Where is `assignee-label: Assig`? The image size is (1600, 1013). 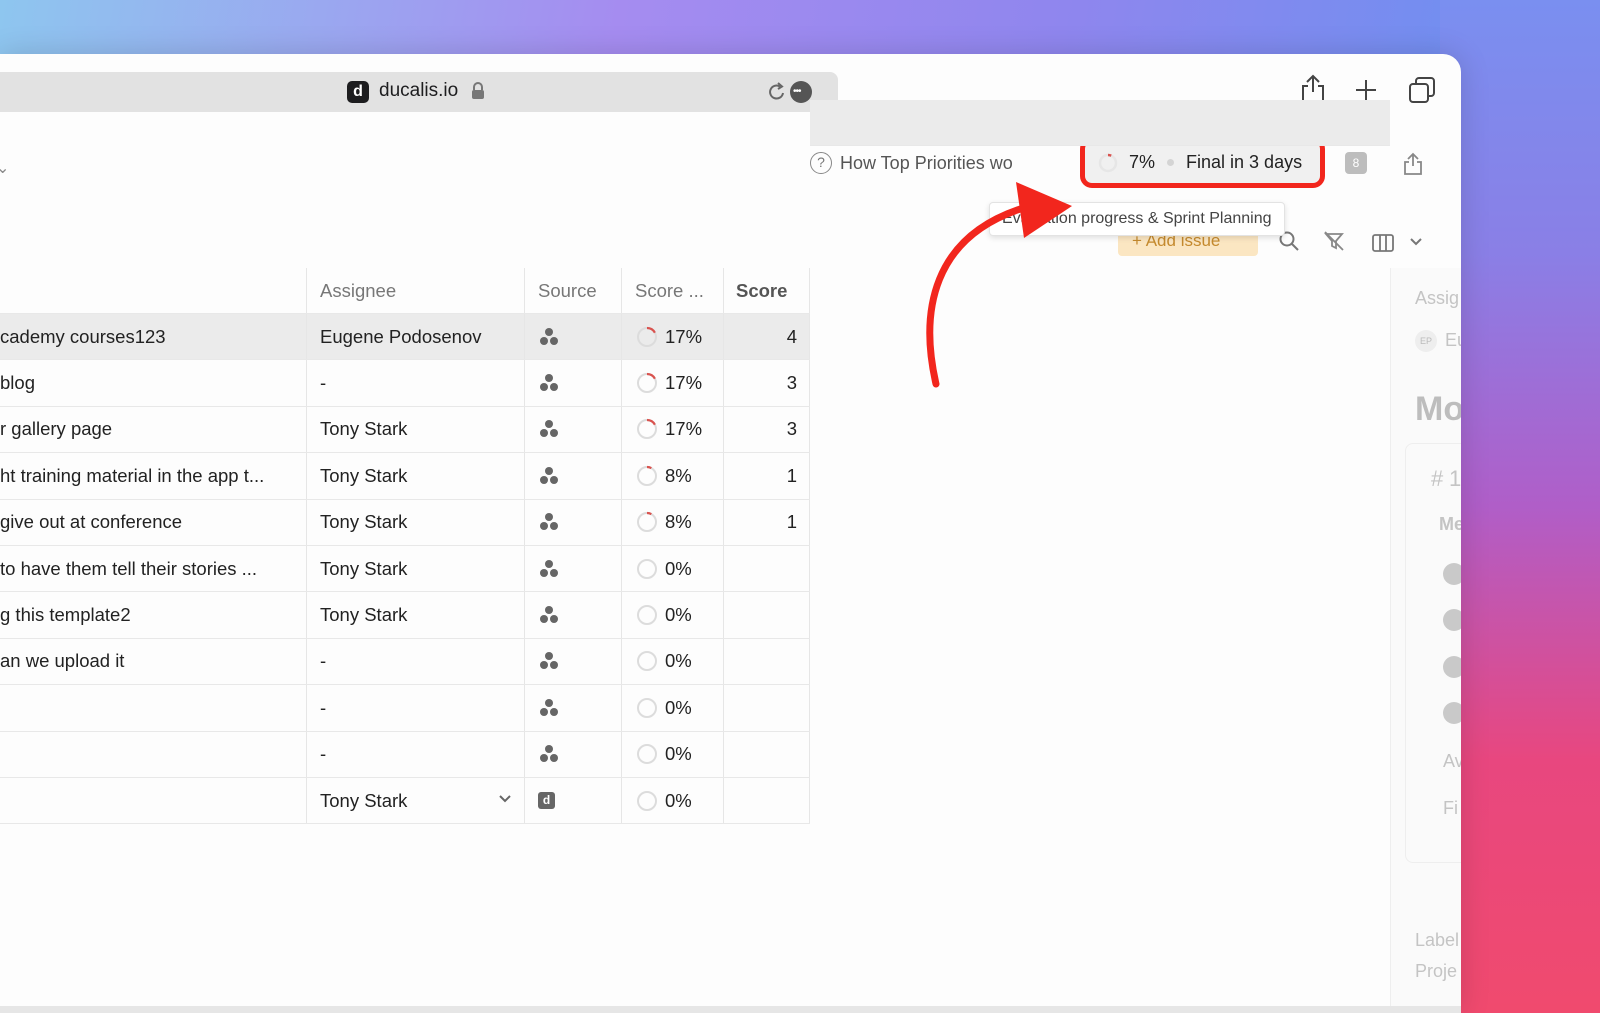 assignee-label: Assig is located at coordinates (1437, 298).